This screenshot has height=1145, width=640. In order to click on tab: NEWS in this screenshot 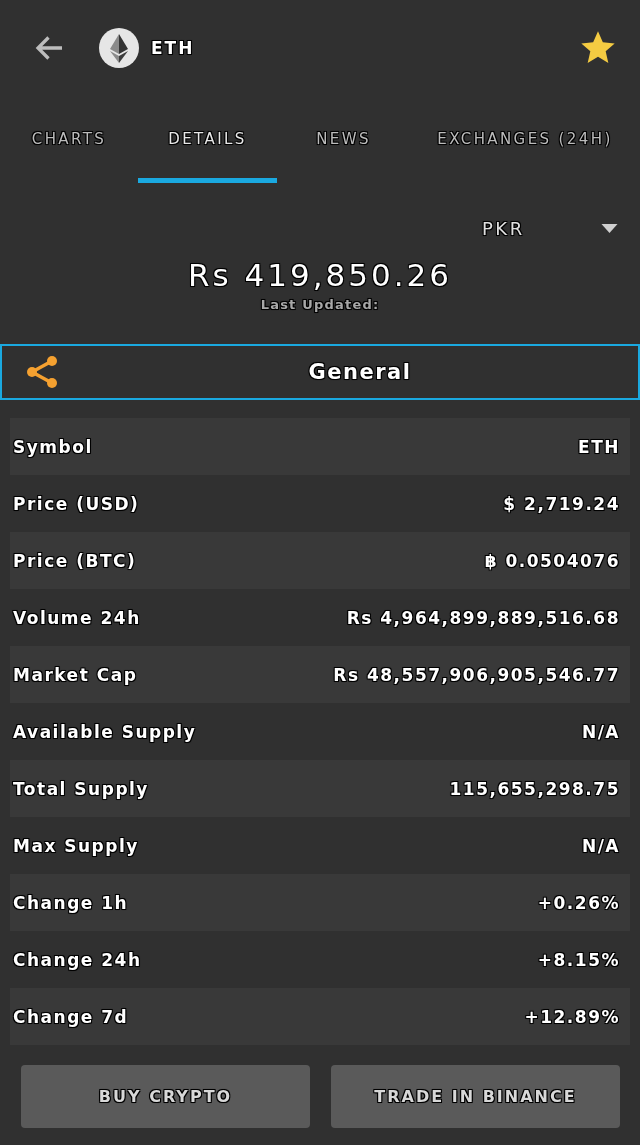, I will do `click(343, 139)`.